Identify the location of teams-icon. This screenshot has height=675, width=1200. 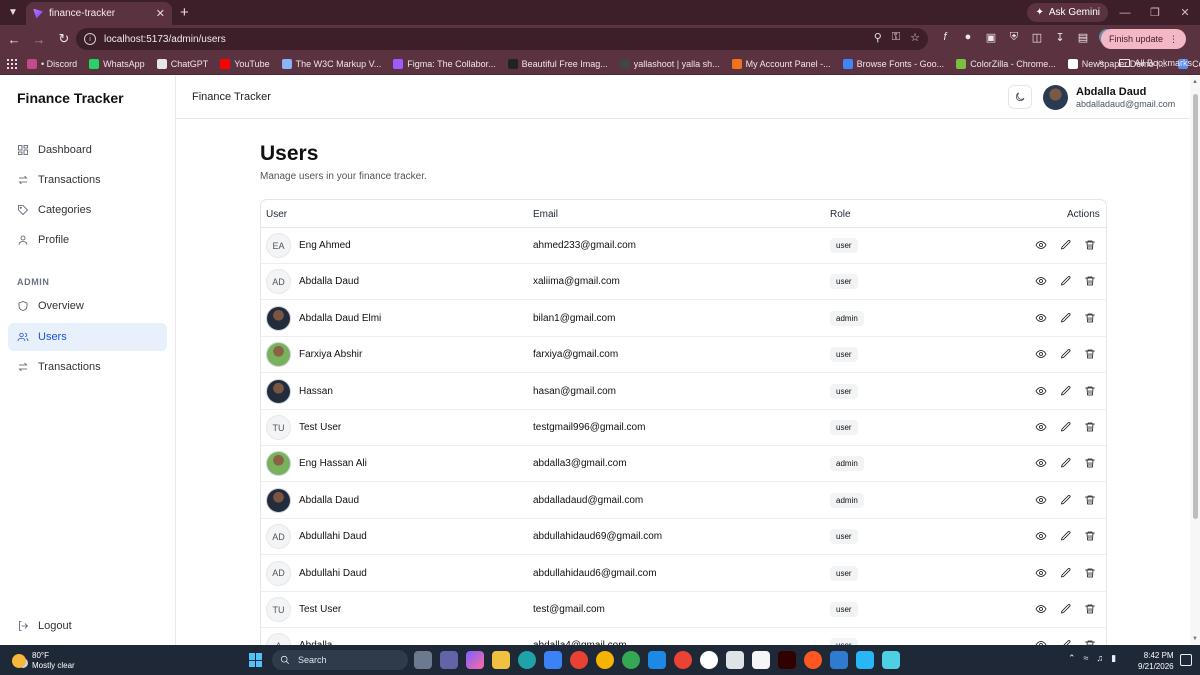
(449, 660).